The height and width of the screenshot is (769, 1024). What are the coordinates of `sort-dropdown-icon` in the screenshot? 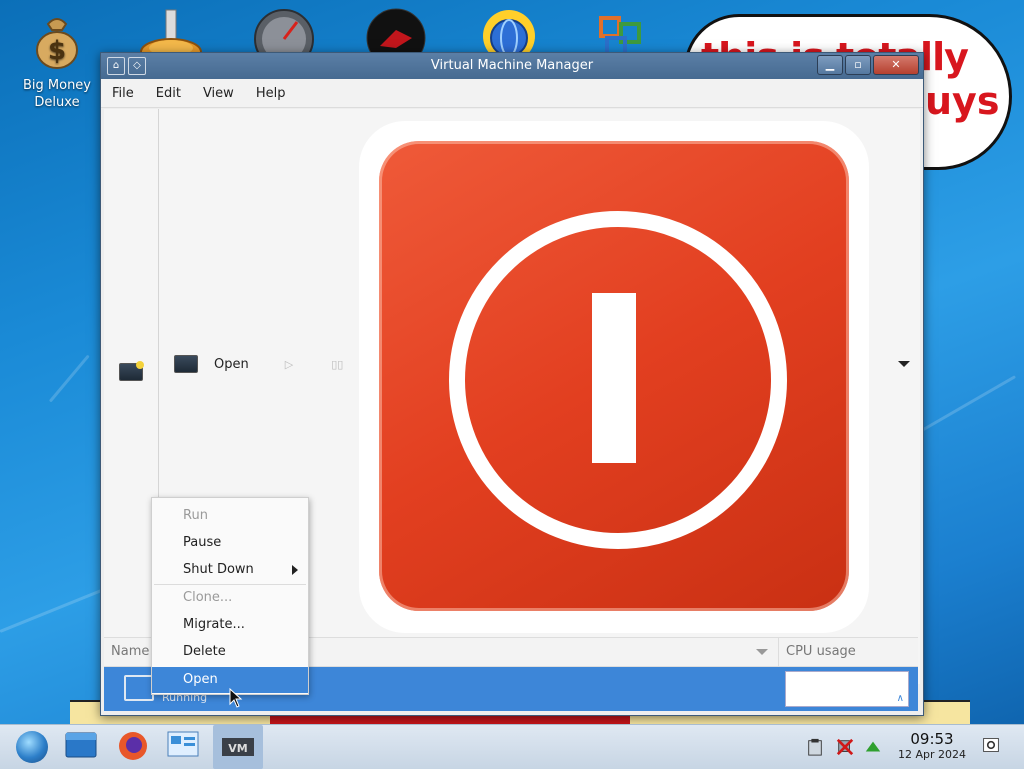 It's located at (762, 652).